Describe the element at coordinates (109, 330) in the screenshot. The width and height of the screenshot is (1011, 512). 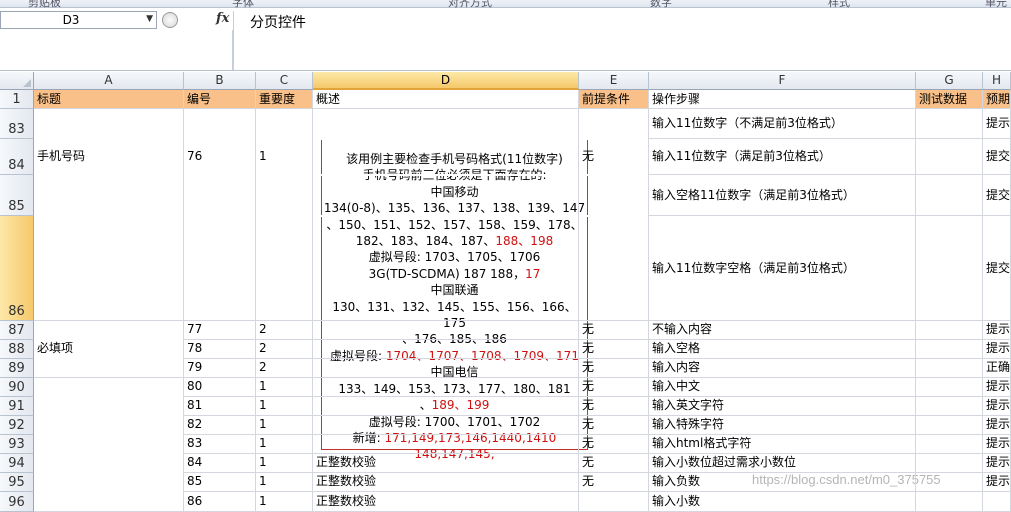
I see `cell-a87` at that location.